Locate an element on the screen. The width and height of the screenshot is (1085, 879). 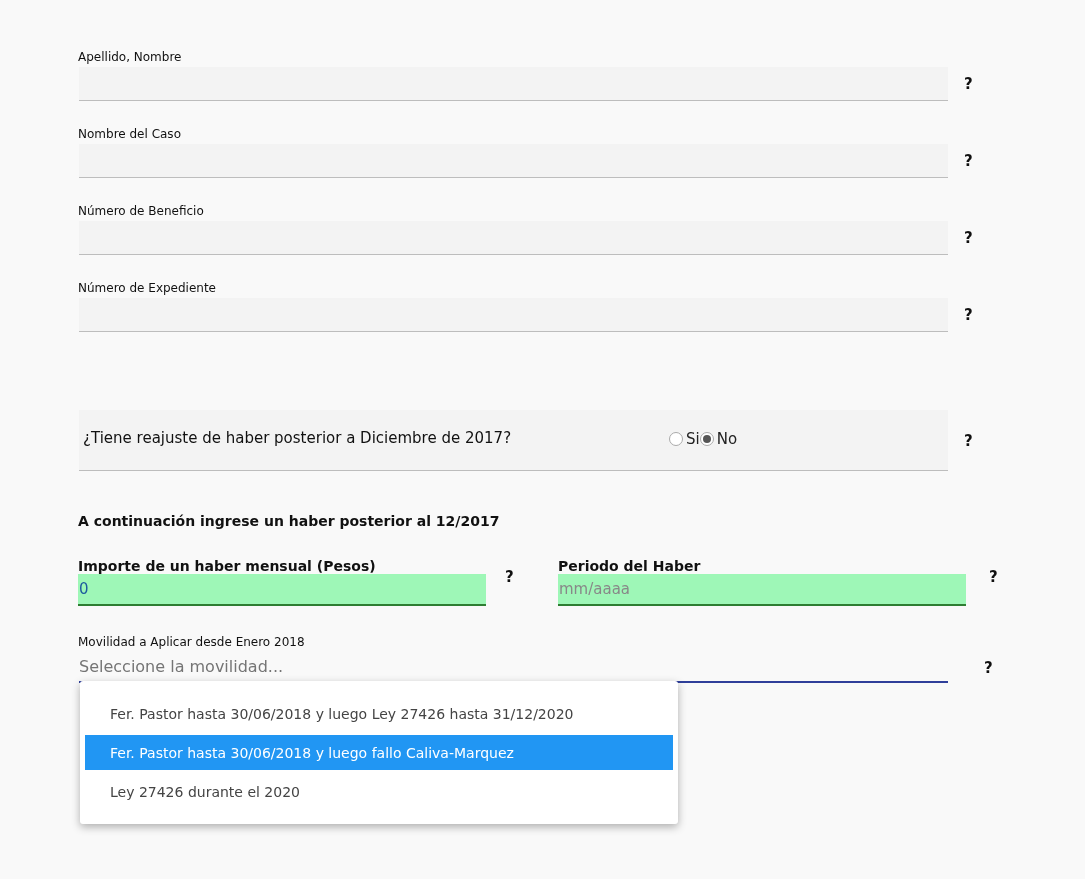
radio-option: Si is located at coordinates (684, 439).